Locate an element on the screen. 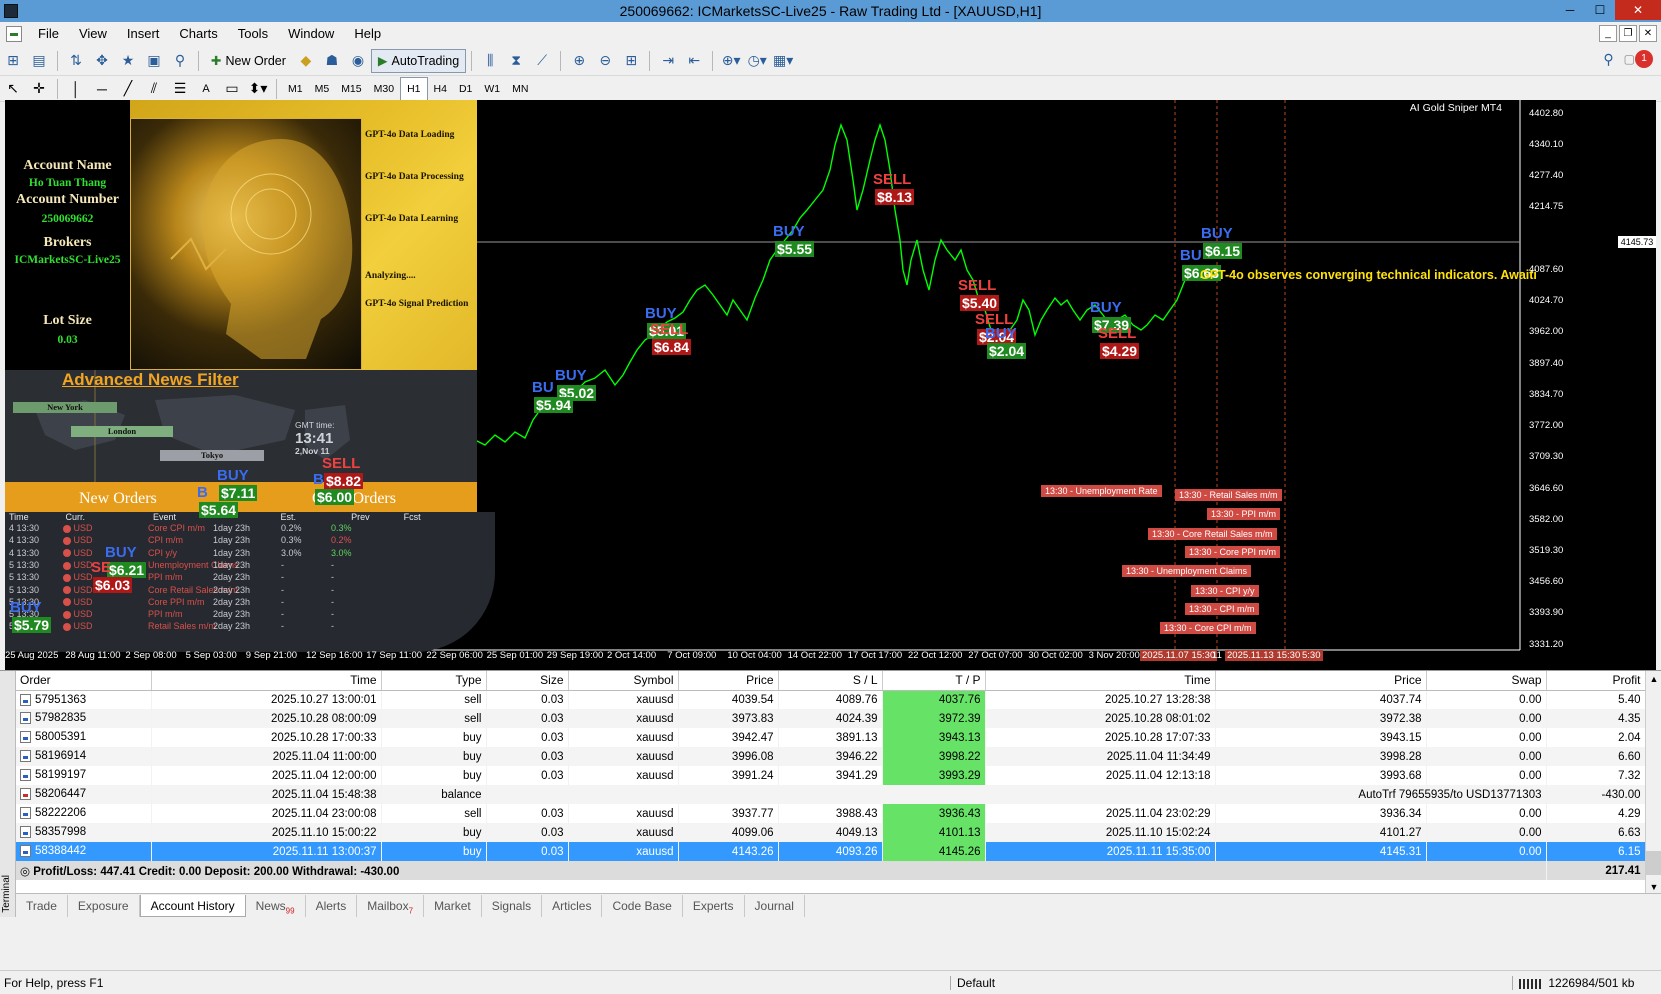 This screenshot has width=1661, height=994. timeframe-w1: W1 is located at coordinates (492, 89).